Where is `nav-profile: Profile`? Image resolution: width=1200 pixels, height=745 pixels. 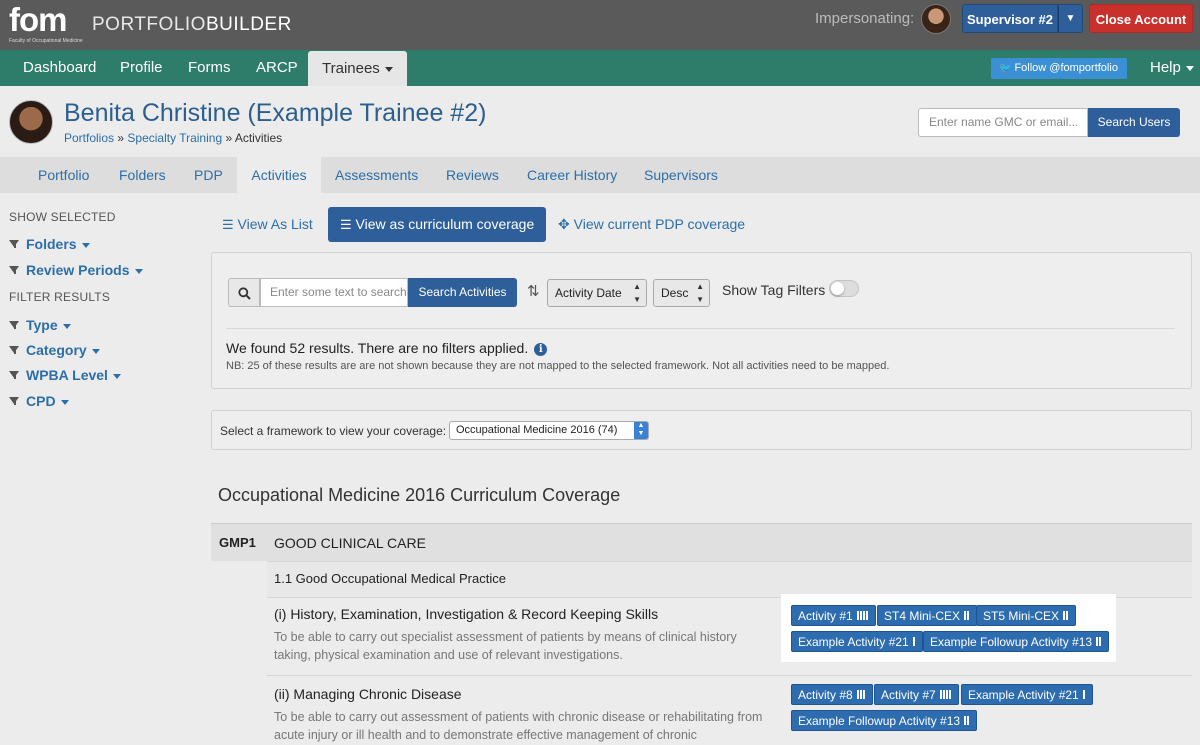 nav-profile: Profile is located at coordinates (141, 68).